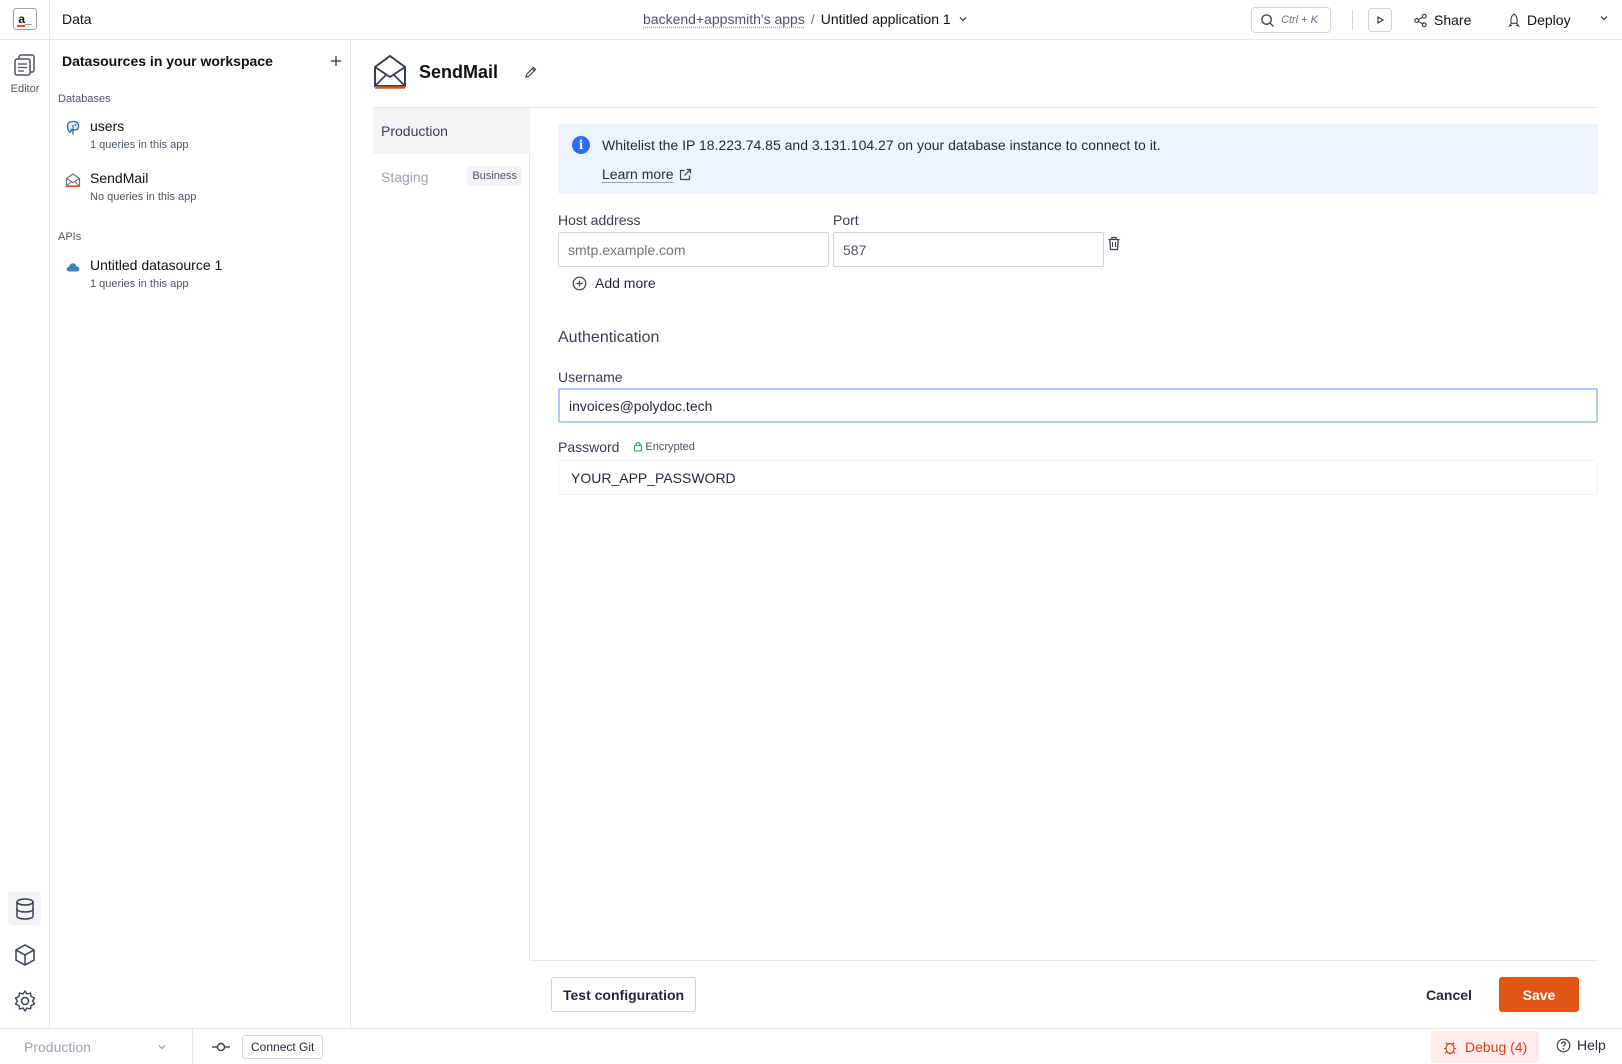  What do you see at coordinates (685, 174) in the screenshot?
I see `external-link-icon` at bounding box center [685, 174].